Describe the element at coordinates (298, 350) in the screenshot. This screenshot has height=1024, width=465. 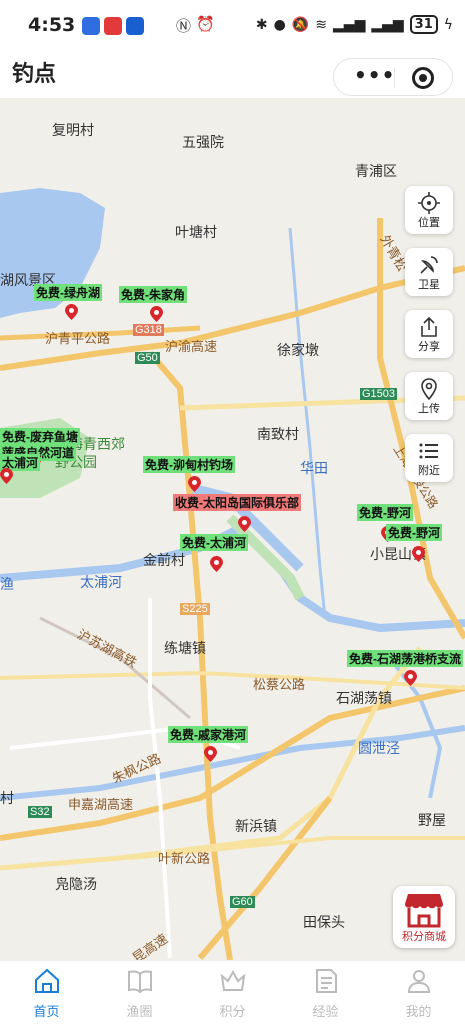
I see `place-xujiadun: 徐家墩` at that location.